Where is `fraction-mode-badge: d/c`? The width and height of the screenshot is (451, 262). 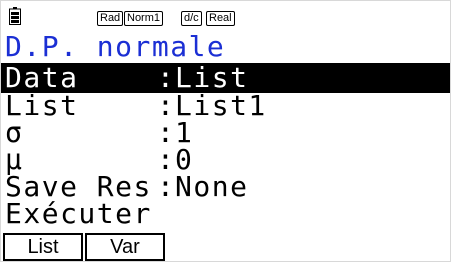 fraction-mode-badge: d/c is located at coordinates (191, 18).